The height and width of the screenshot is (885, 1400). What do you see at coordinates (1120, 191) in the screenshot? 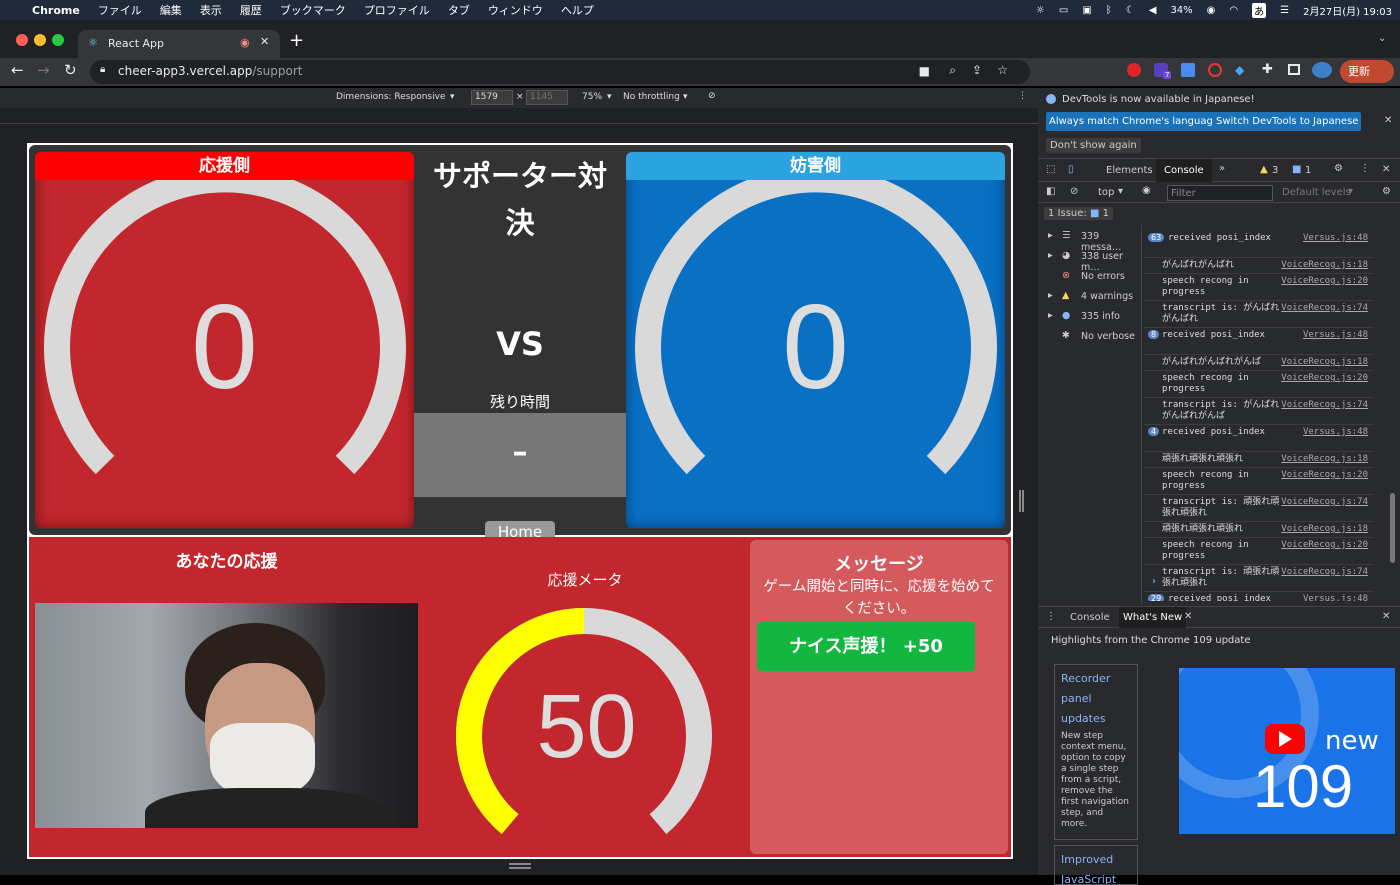
I see `context-chevron-icon: ▾` at bounding box center [1120, 191].